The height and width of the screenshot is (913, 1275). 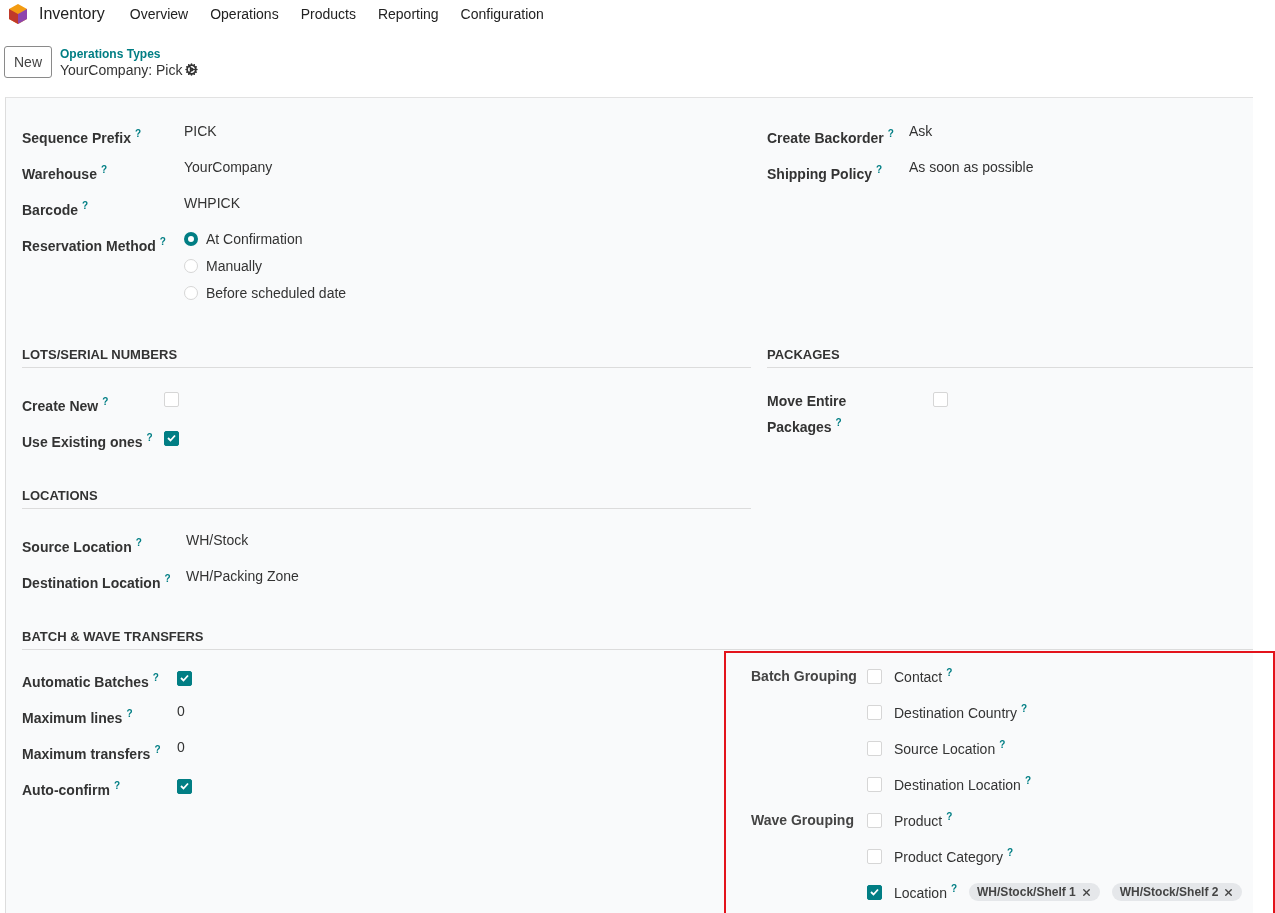 I want to click on option-label: Manually, so click(x=234, y=266).